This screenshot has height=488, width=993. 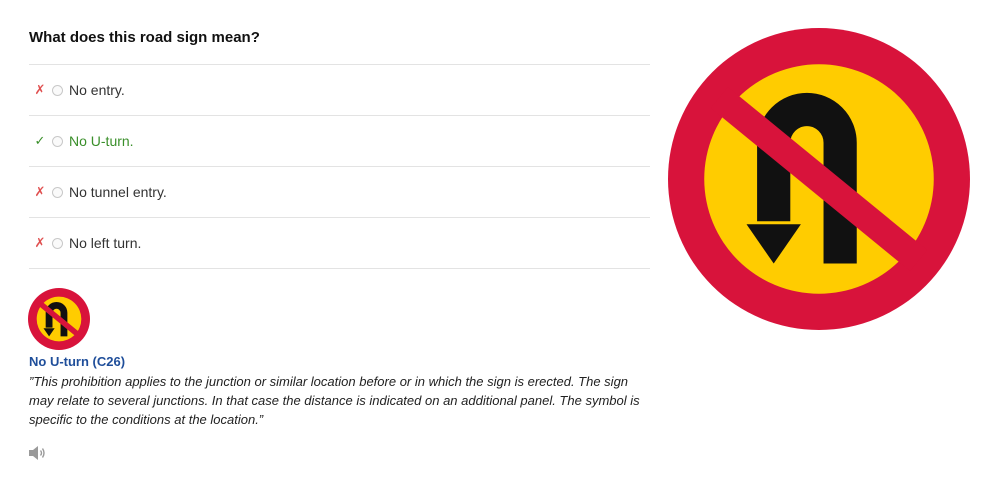 What do you see at coordinates (339, 192) in the screenshot?
I see `answer-option-no-tunnel-entry: ✗ No tunnel entry.` at bounding box center [339, 192].